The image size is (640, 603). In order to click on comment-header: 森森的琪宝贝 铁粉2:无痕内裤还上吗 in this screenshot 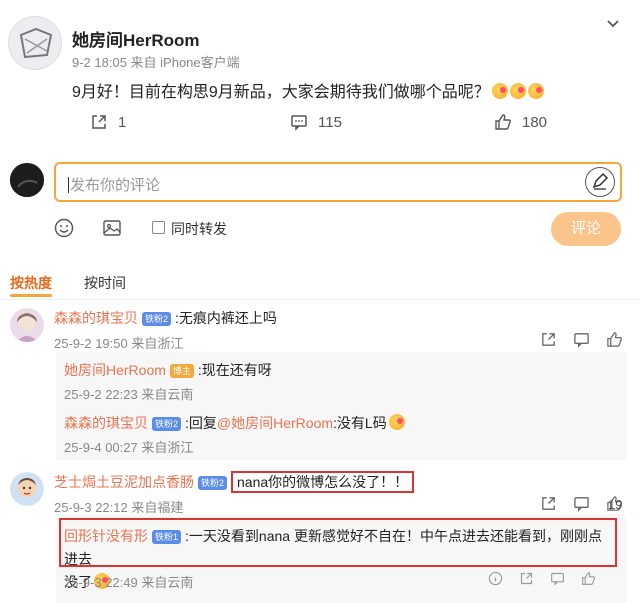, I will do `click(165, 318)`.